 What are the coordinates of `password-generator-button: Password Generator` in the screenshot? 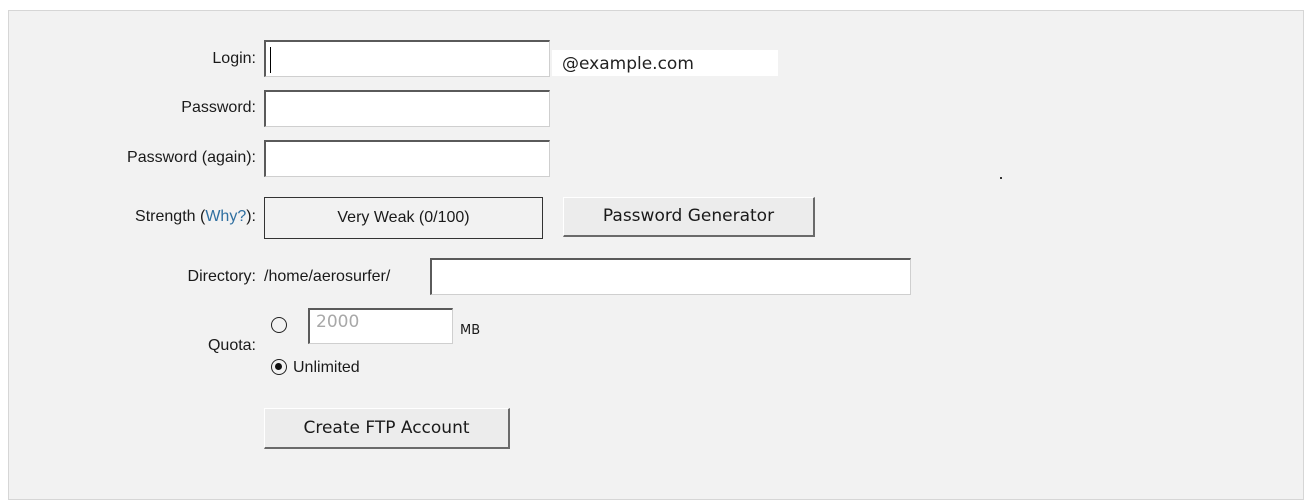 It's located at (689, 217).